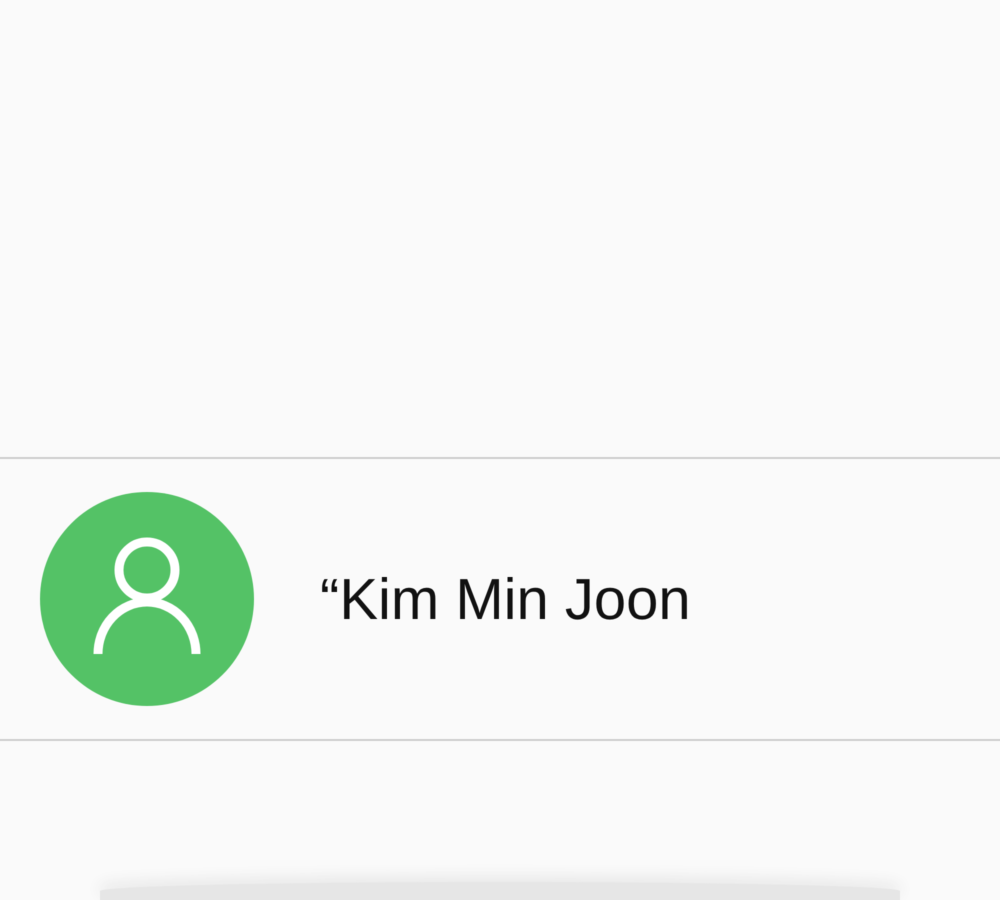  Describe the element at coordinates (147, 599) in the screenshot. I see `avatar-icon` at that location.